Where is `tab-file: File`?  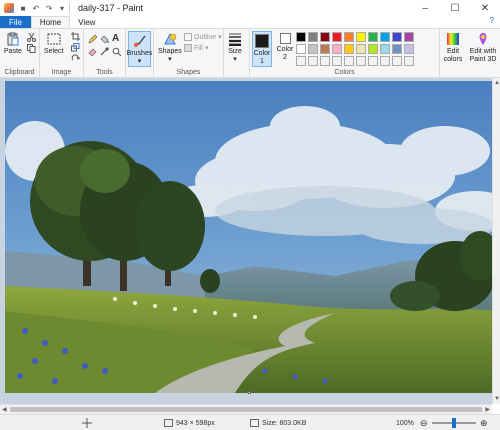
tab-file: File is located at coordinates (15, 22).